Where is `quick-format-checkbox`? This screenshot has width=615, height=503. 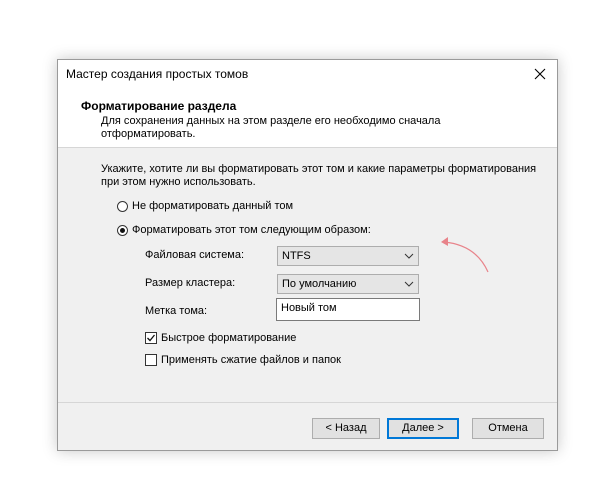
quick-format-checkbox is located at coordinates (151, 338).